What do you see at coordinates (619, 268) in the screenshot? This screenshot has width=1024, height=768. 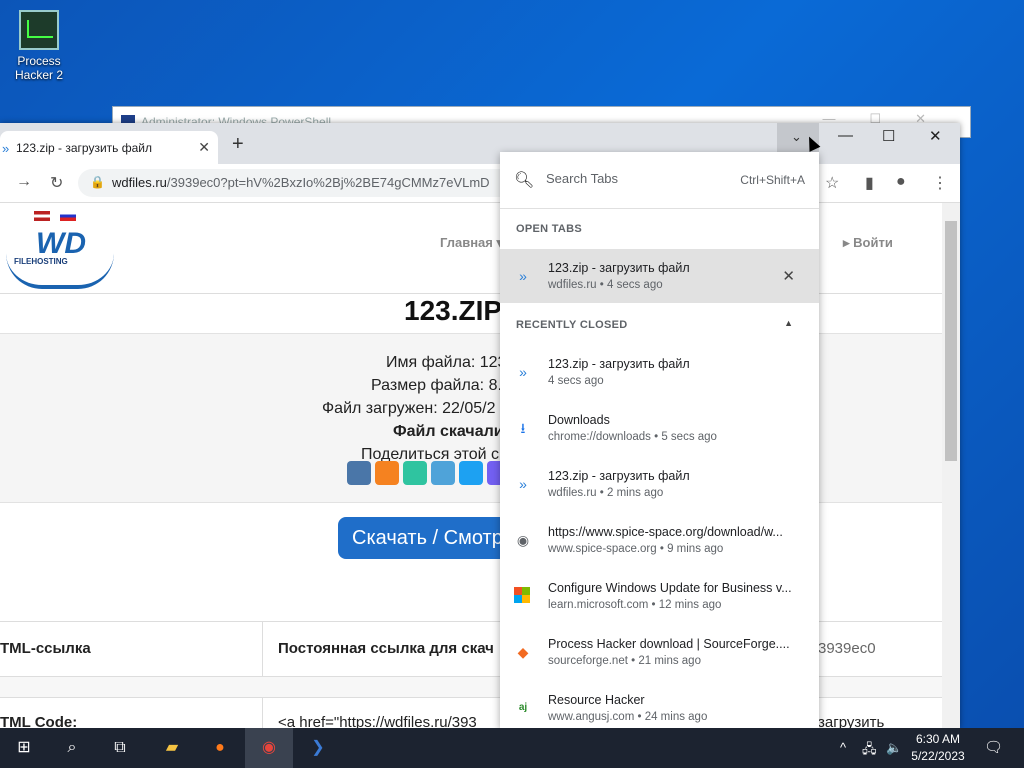 I see `open-tab-title: 123.zip - загрузить файл` at bounding box center [619, 268].